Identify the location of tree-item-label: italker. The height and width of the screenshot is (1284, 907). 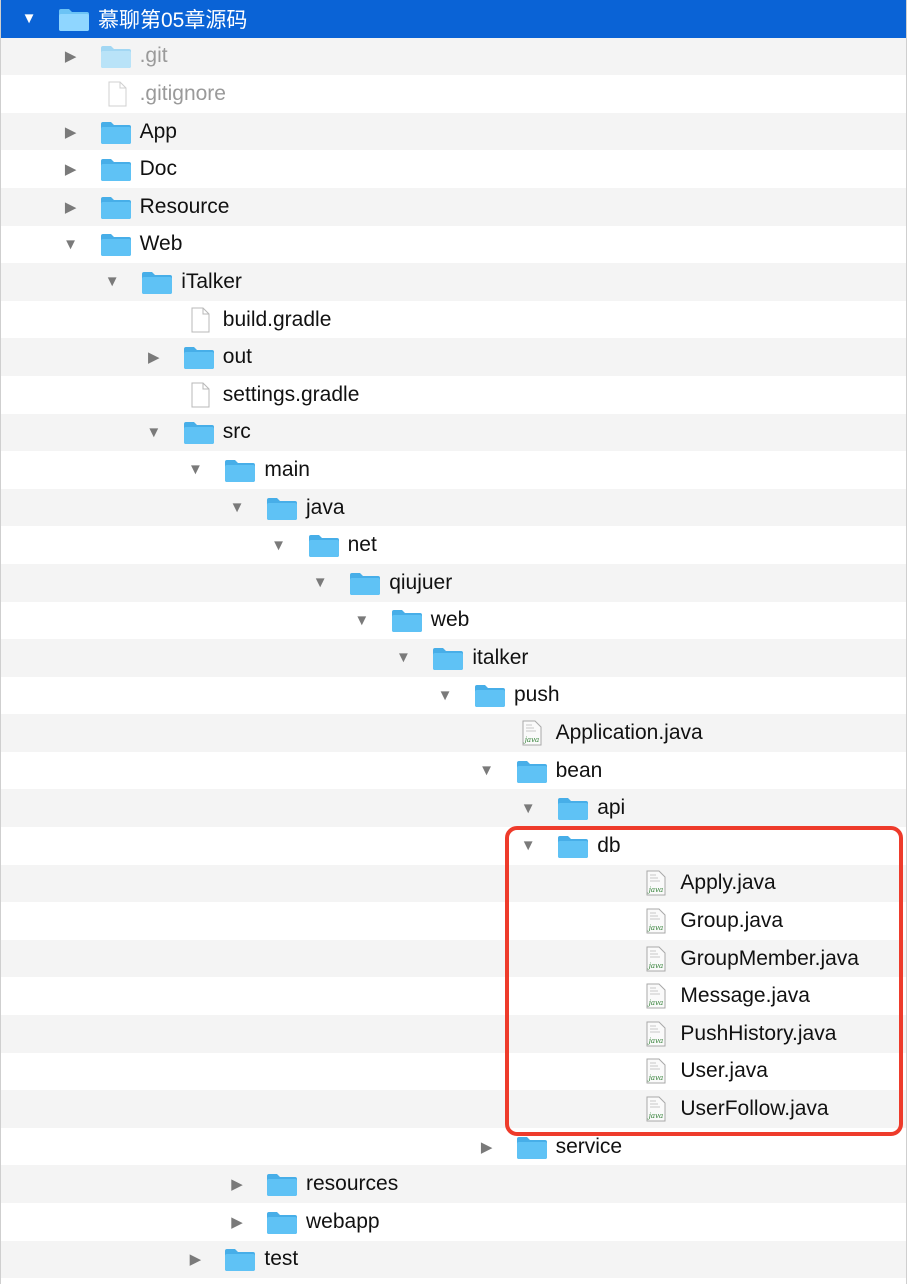
(500, 657).